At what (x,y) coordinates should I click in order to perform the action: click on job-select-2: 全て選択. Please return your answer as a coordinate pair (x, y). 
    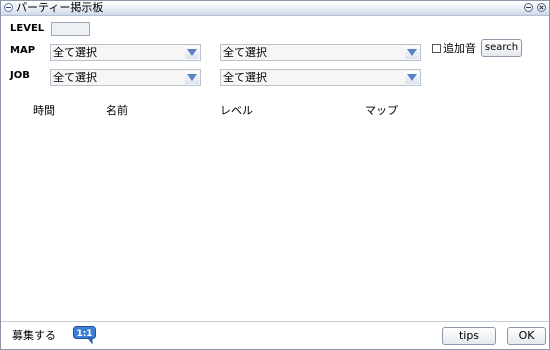
    Looking at the image, I should click on (320, 77).